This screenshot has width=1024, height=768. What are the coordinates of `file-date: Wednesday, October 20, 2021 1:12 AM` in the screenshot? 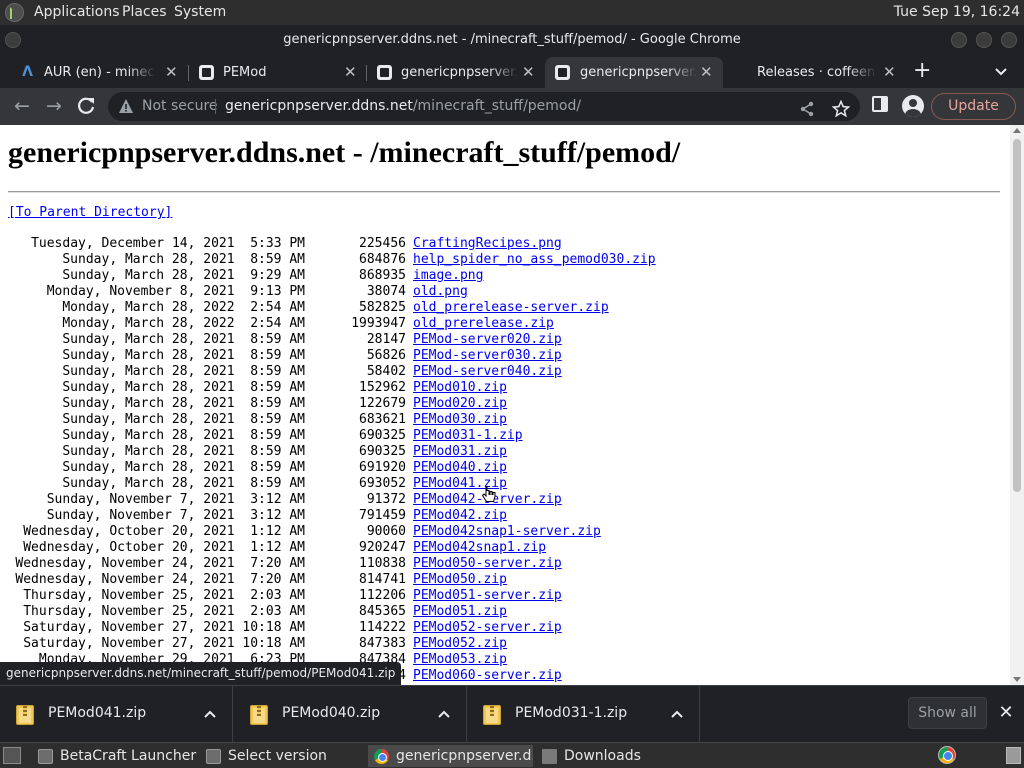 It's located at (164, 531).